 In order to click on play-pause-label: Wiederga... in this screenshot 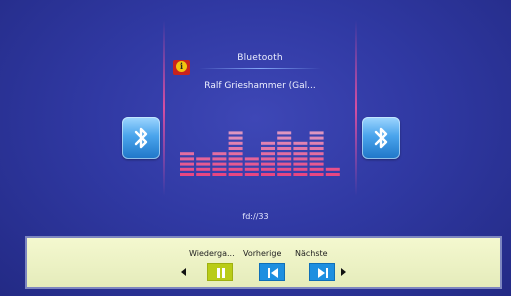, I will do `click(212, 253)`.